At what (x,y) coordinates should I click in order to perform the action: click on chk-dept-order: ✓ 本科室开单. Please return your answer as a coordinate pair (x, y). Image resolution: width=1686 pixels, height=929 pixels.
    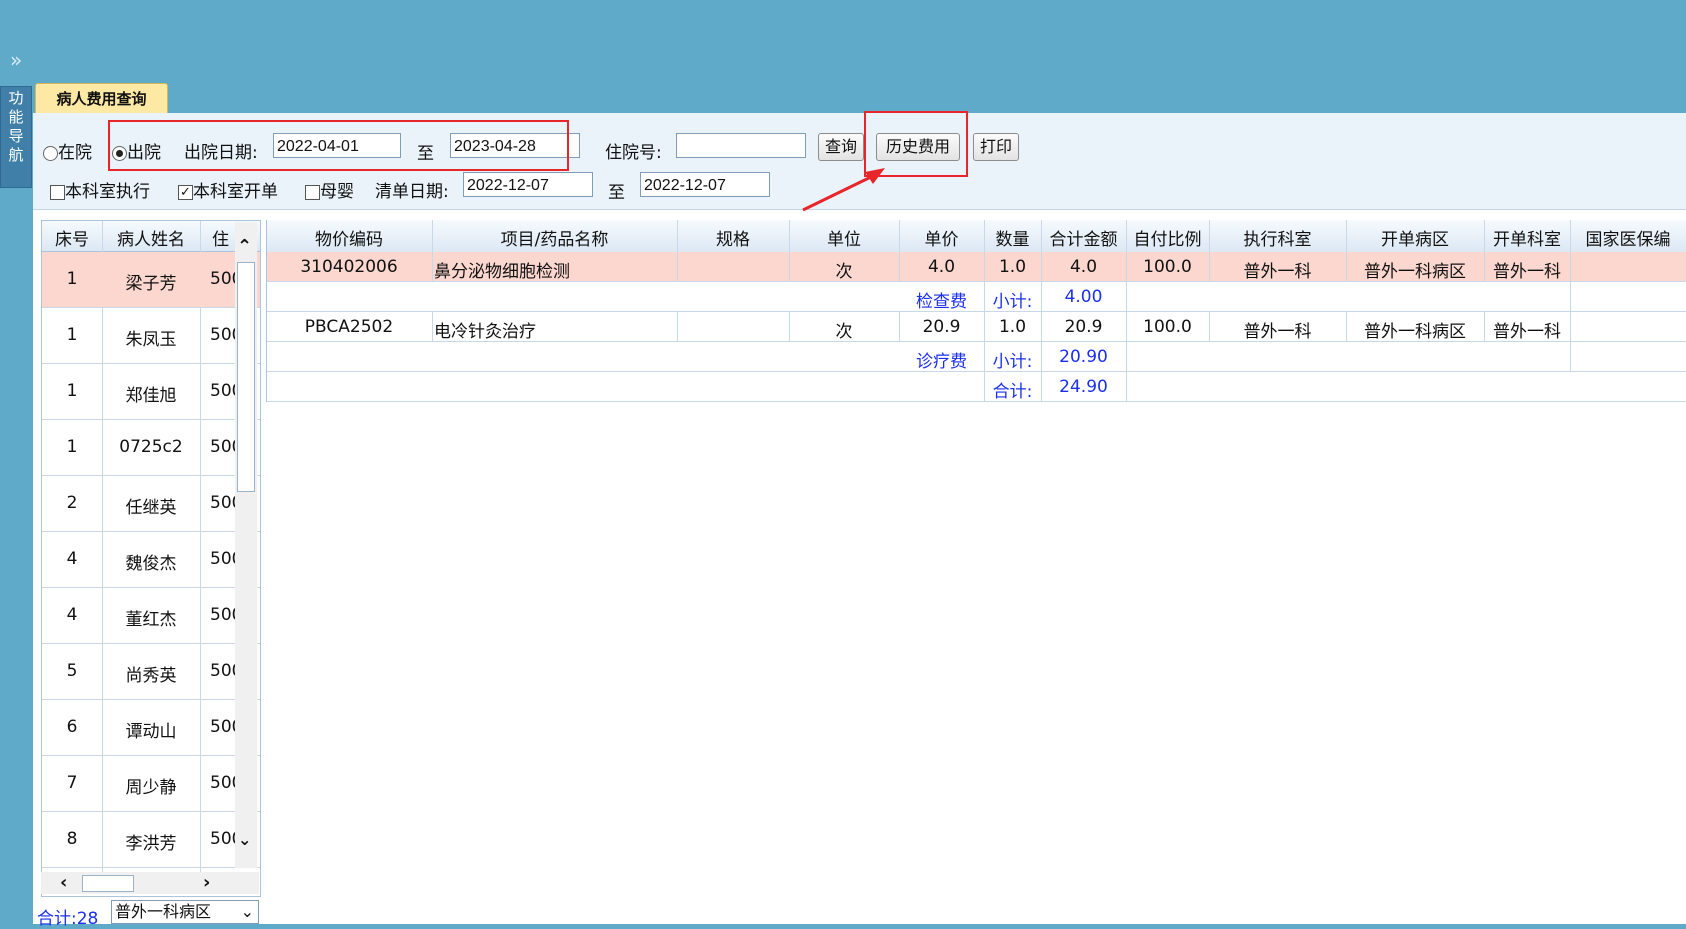
    Looking at the image, I should click on (228, 189).